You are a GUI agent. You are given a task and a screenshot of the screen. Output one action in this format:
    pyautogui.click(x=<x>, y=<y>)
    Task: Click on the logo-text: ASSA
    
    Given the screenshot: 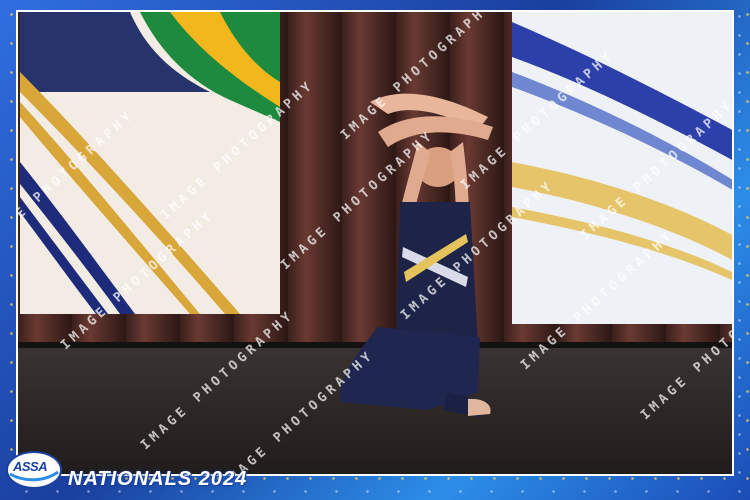 What is the action you would take?
    pyautogui.click(x=30, y=466)
    